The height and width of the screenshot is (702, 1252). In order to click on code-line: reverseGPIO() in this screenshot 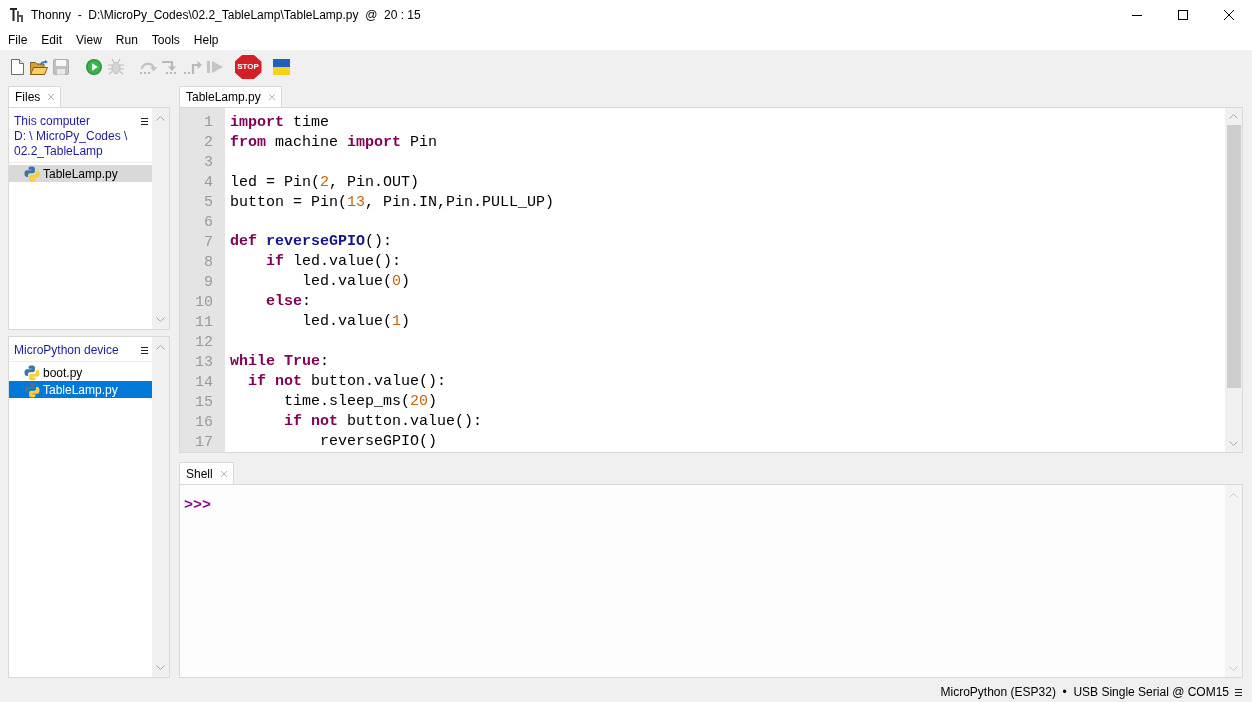, I will do `click(379, 442)`.